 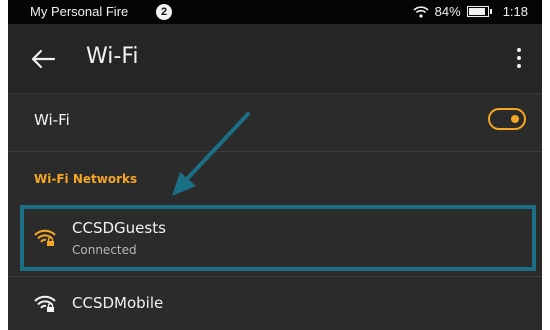 What do you see at coordinates (479, 11) in the screenshot?
I see `battery-icon` at bounding box center [479, 11].